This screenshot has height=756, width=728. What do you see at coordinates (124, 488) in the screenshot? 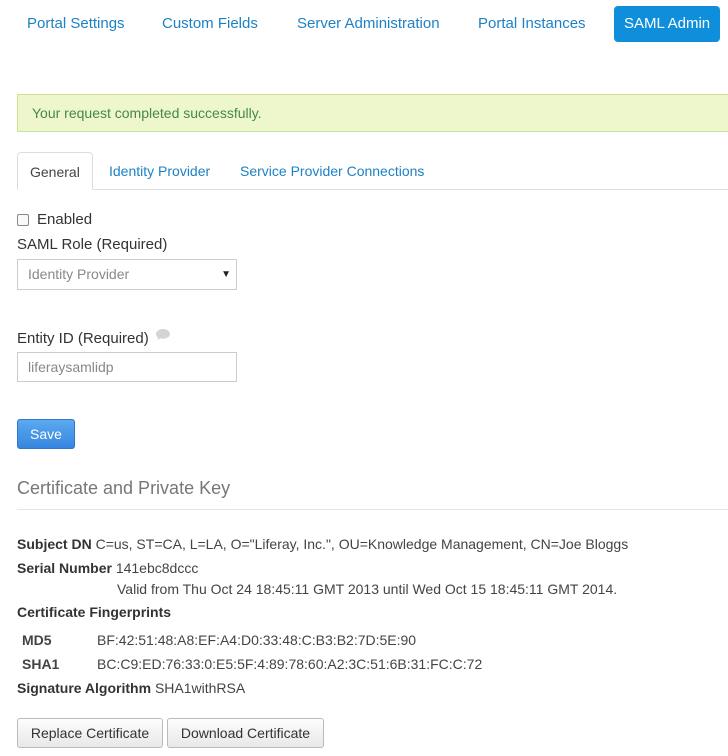
I see `certificate-section-title: Certificate and Private Key` at bounding box center [124, 488].